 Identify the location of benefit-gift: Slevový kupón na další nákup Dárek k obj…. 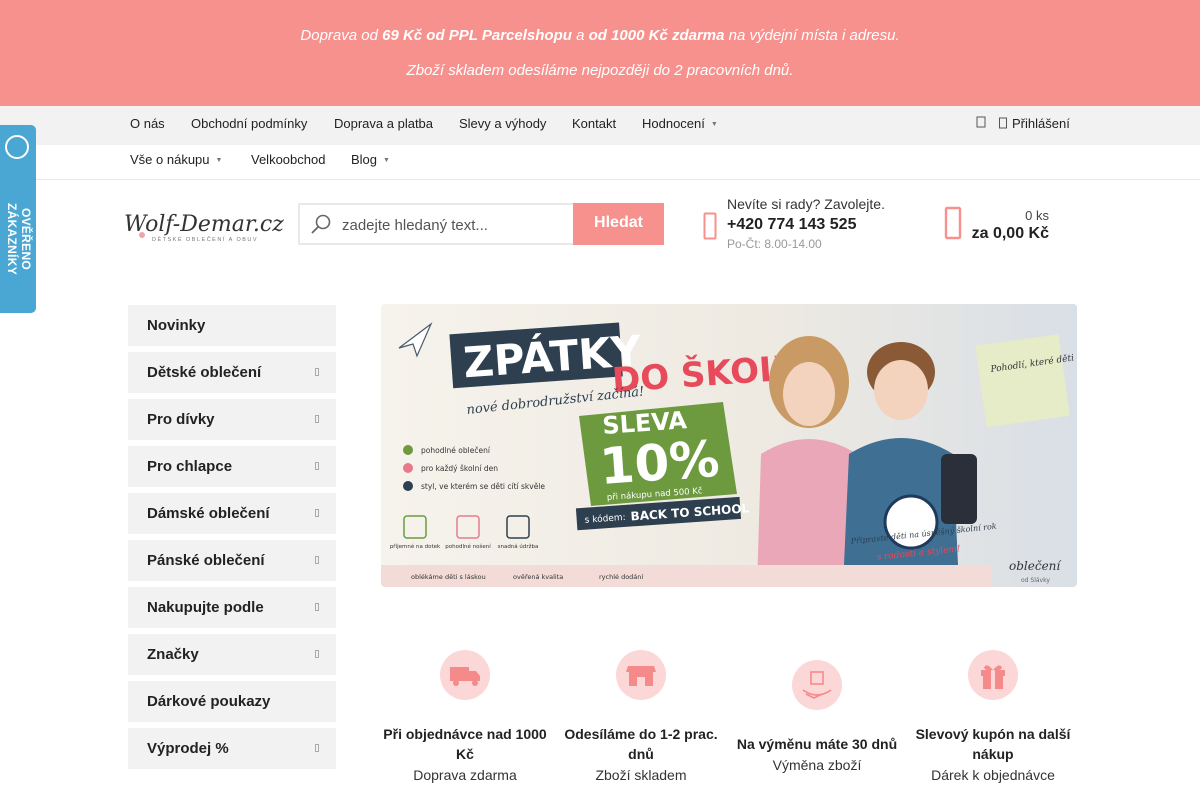
(993, 716).